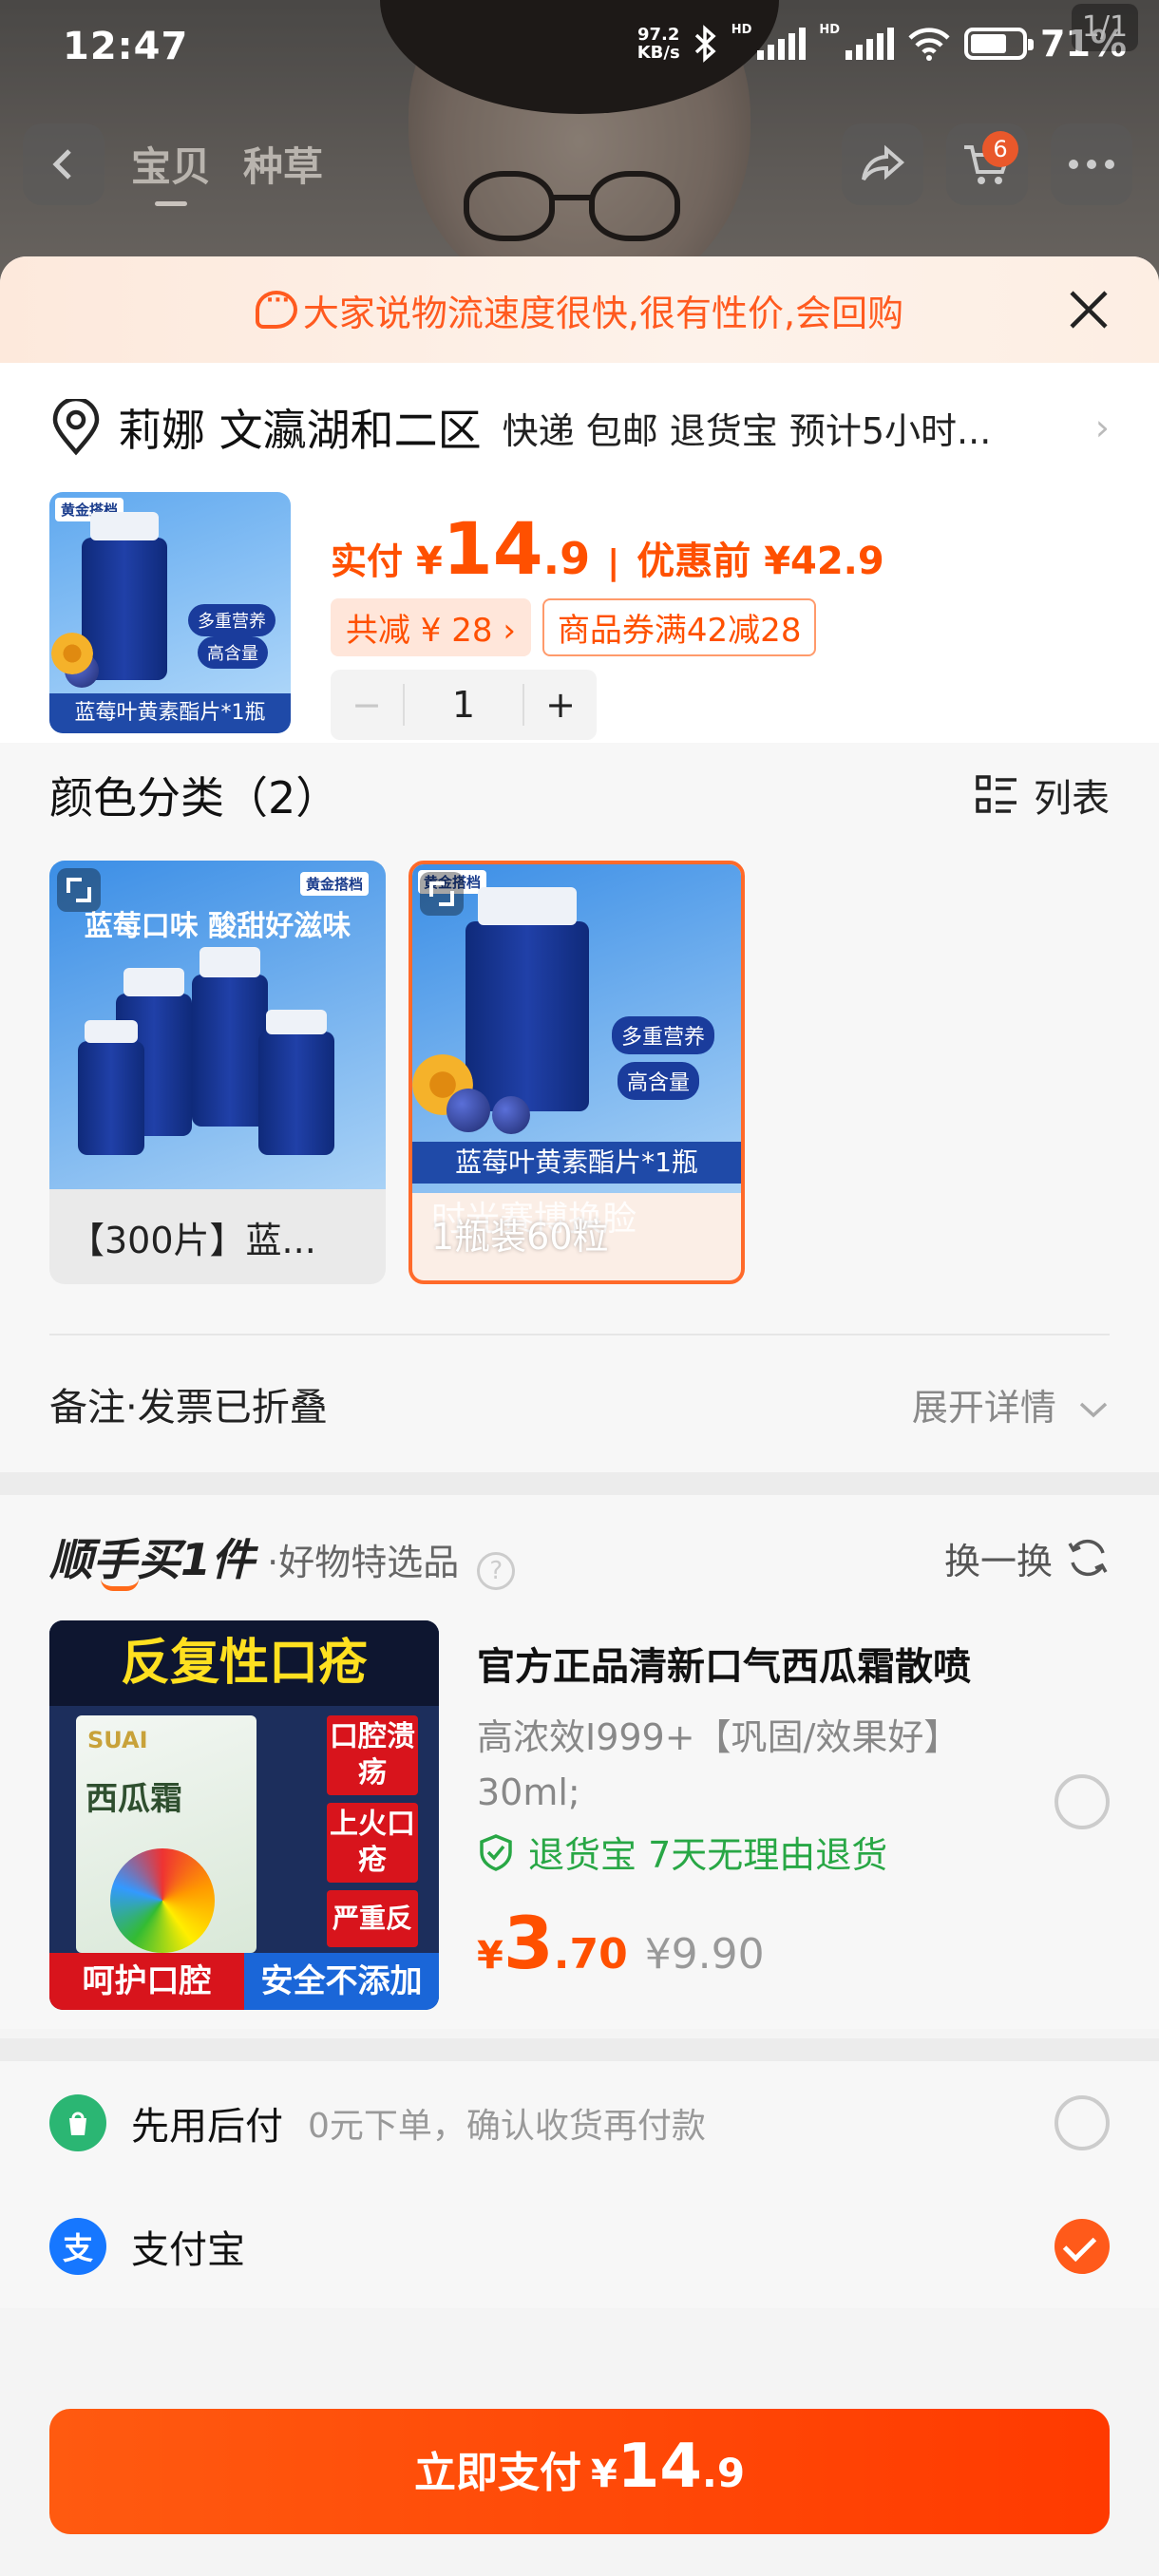 Image resolution: width=1159 pixels, height=2576 pixels. Describe the element at coordinates (429, 561) in the screenshot. I see `currency-symbol: ¥` at that location.